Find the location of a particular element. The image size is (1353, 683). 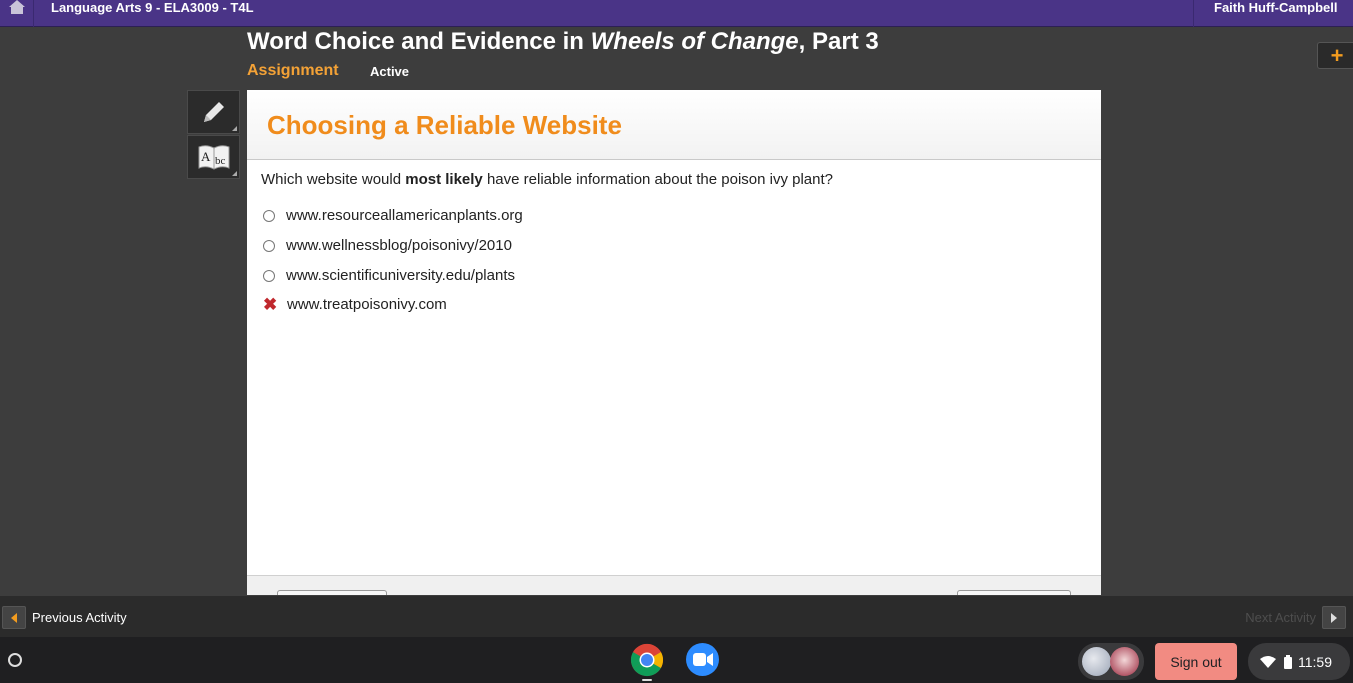

chrome-active-indicator is located at coordinates (647, 680).